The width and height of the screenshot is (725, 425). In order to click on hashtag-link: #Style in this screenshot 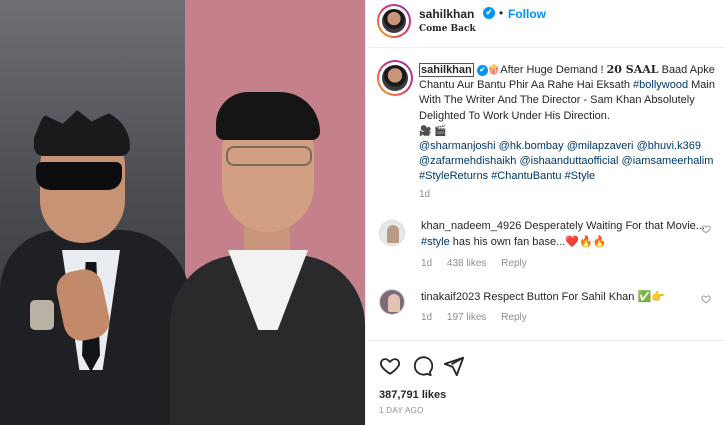, I will do `click(580, 176)`.